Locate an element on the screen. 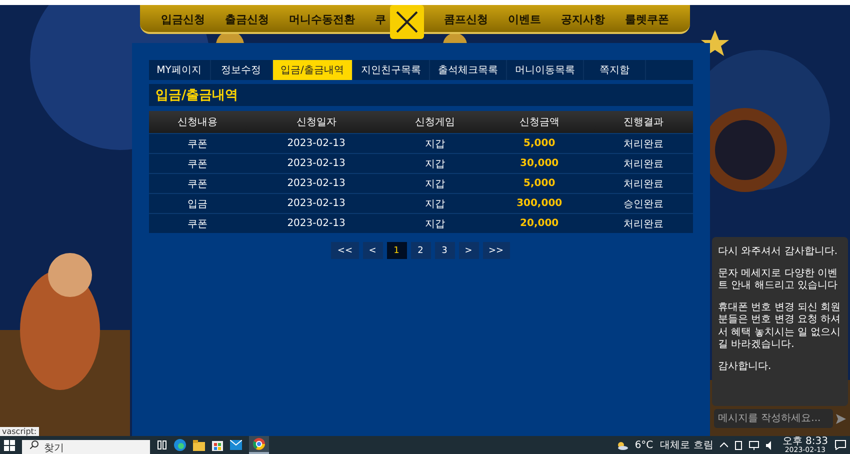  temperature: 6°C is located at coordinates (644, 445).